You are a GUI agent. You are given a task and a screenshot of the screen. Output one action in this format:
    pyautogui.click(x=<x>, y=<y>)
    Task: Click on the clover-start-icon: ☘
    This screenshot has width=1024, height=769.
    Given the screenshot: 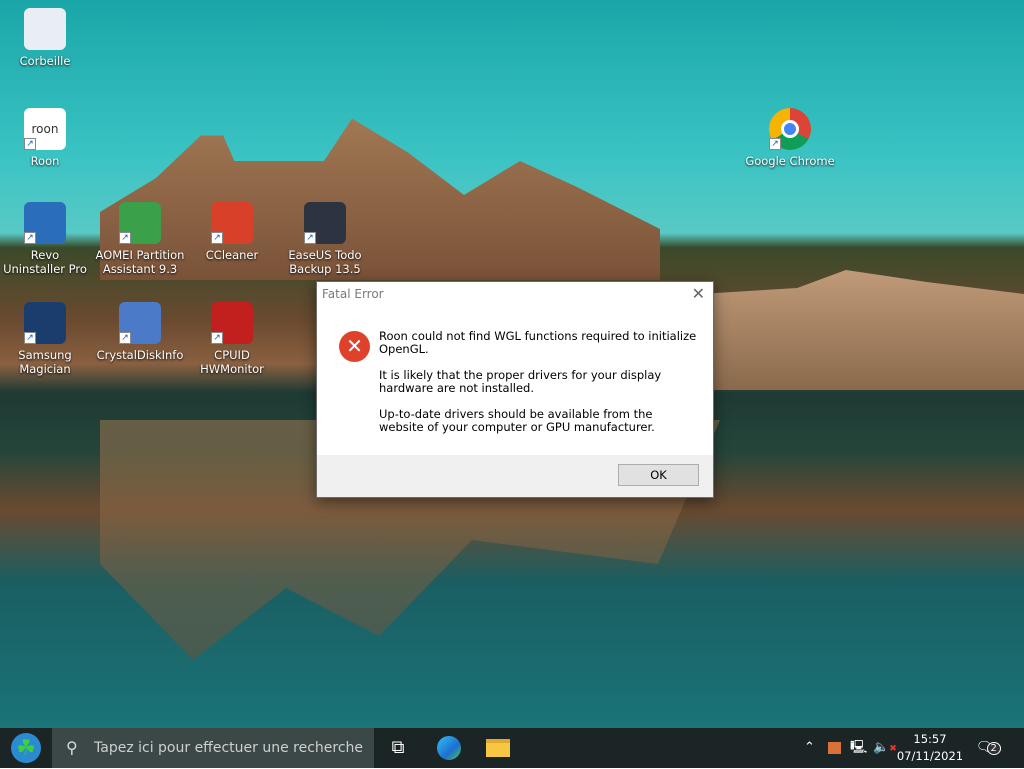 What is the action you would take?
    pyautogui.click(x=26, y=748)
    